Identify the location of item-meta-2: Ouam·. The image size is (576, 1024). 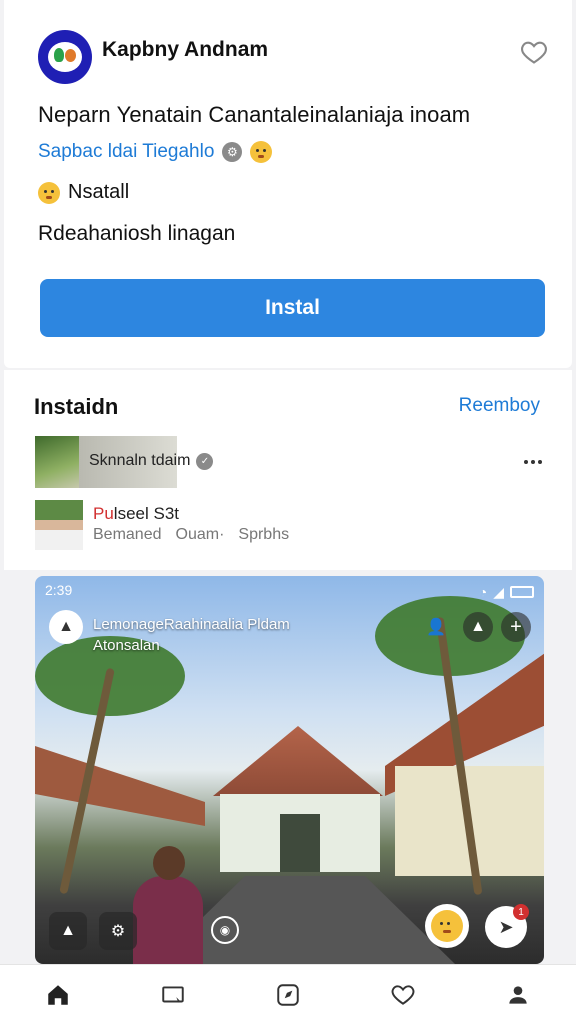
(200, 534).